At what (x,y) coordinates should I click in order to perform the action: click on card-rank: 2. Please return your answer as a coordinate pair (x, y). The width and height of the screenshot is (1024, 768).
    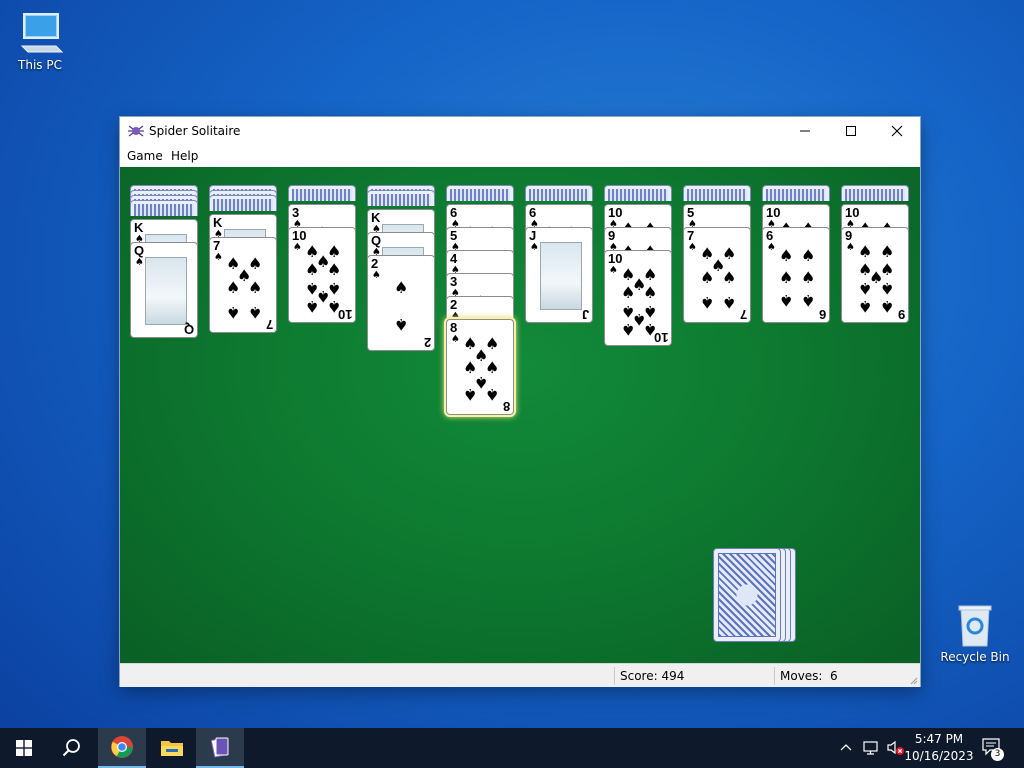
    Looking at the image, I should click on (375, 263).